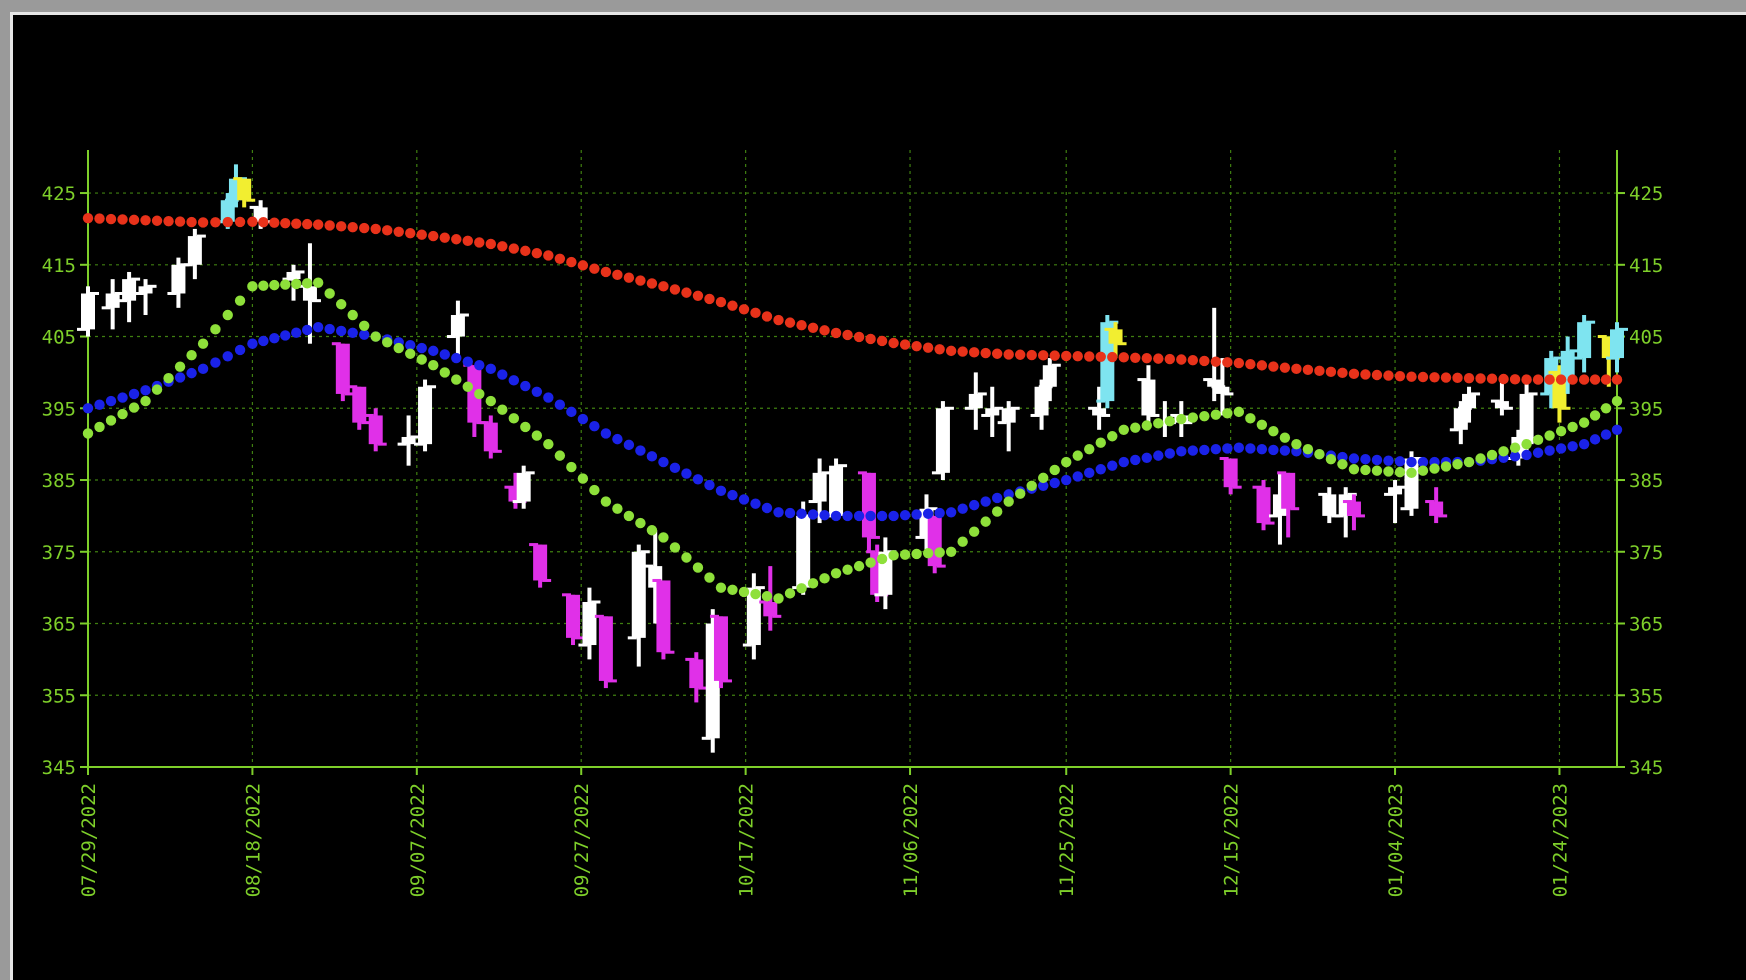 The width and height of the screenshot is (1746, 980). What do you see at coordinates (59, 768) in the screenshot?
I see `y-tick-label: 345` at bounding box center [59, 768].